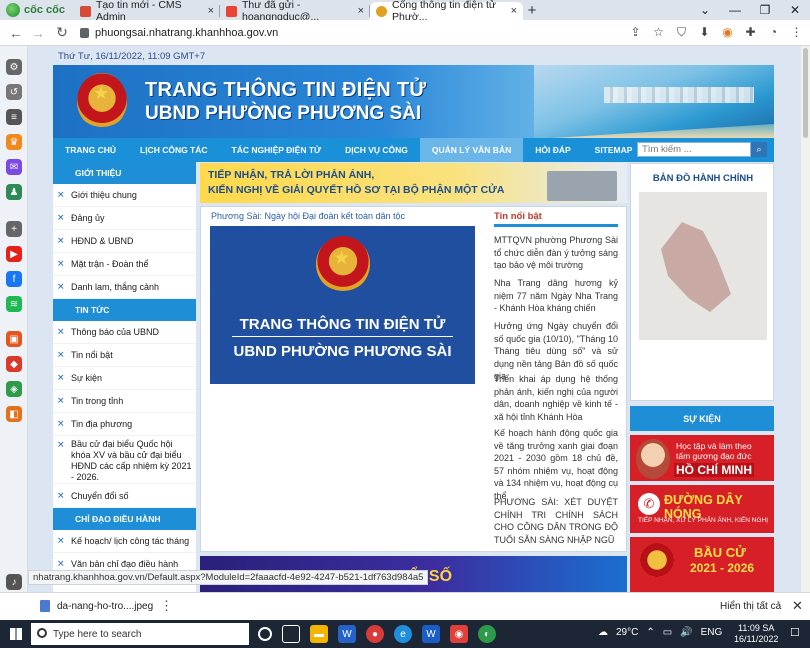 The width and height of the screenshot is (810, 648). What do you see at coordinates (14, 254) in the screenshot?
I see `youtube-icon: ▶` at bounding box center [14, 254].